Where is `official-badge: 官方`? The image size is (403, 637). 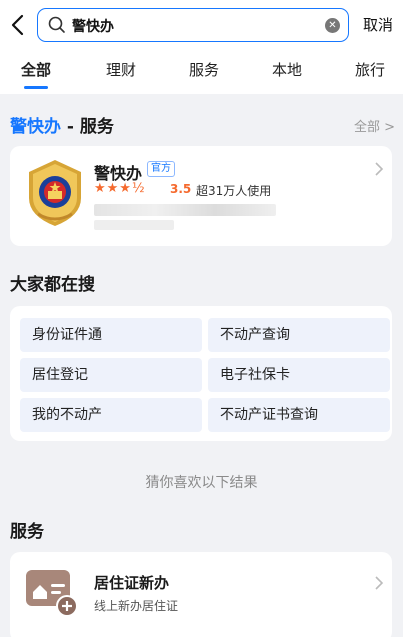
official-badge: 官方 is located at coordinates (161, 169).